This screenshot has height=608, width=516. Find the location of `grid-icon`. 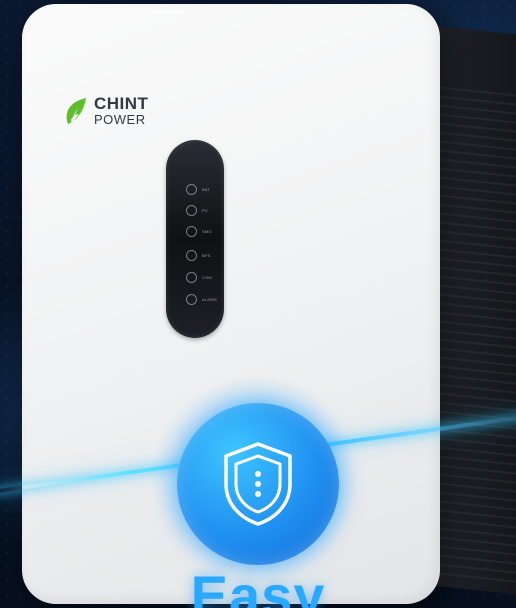

grid-icon is located at coordinates (191, 189).